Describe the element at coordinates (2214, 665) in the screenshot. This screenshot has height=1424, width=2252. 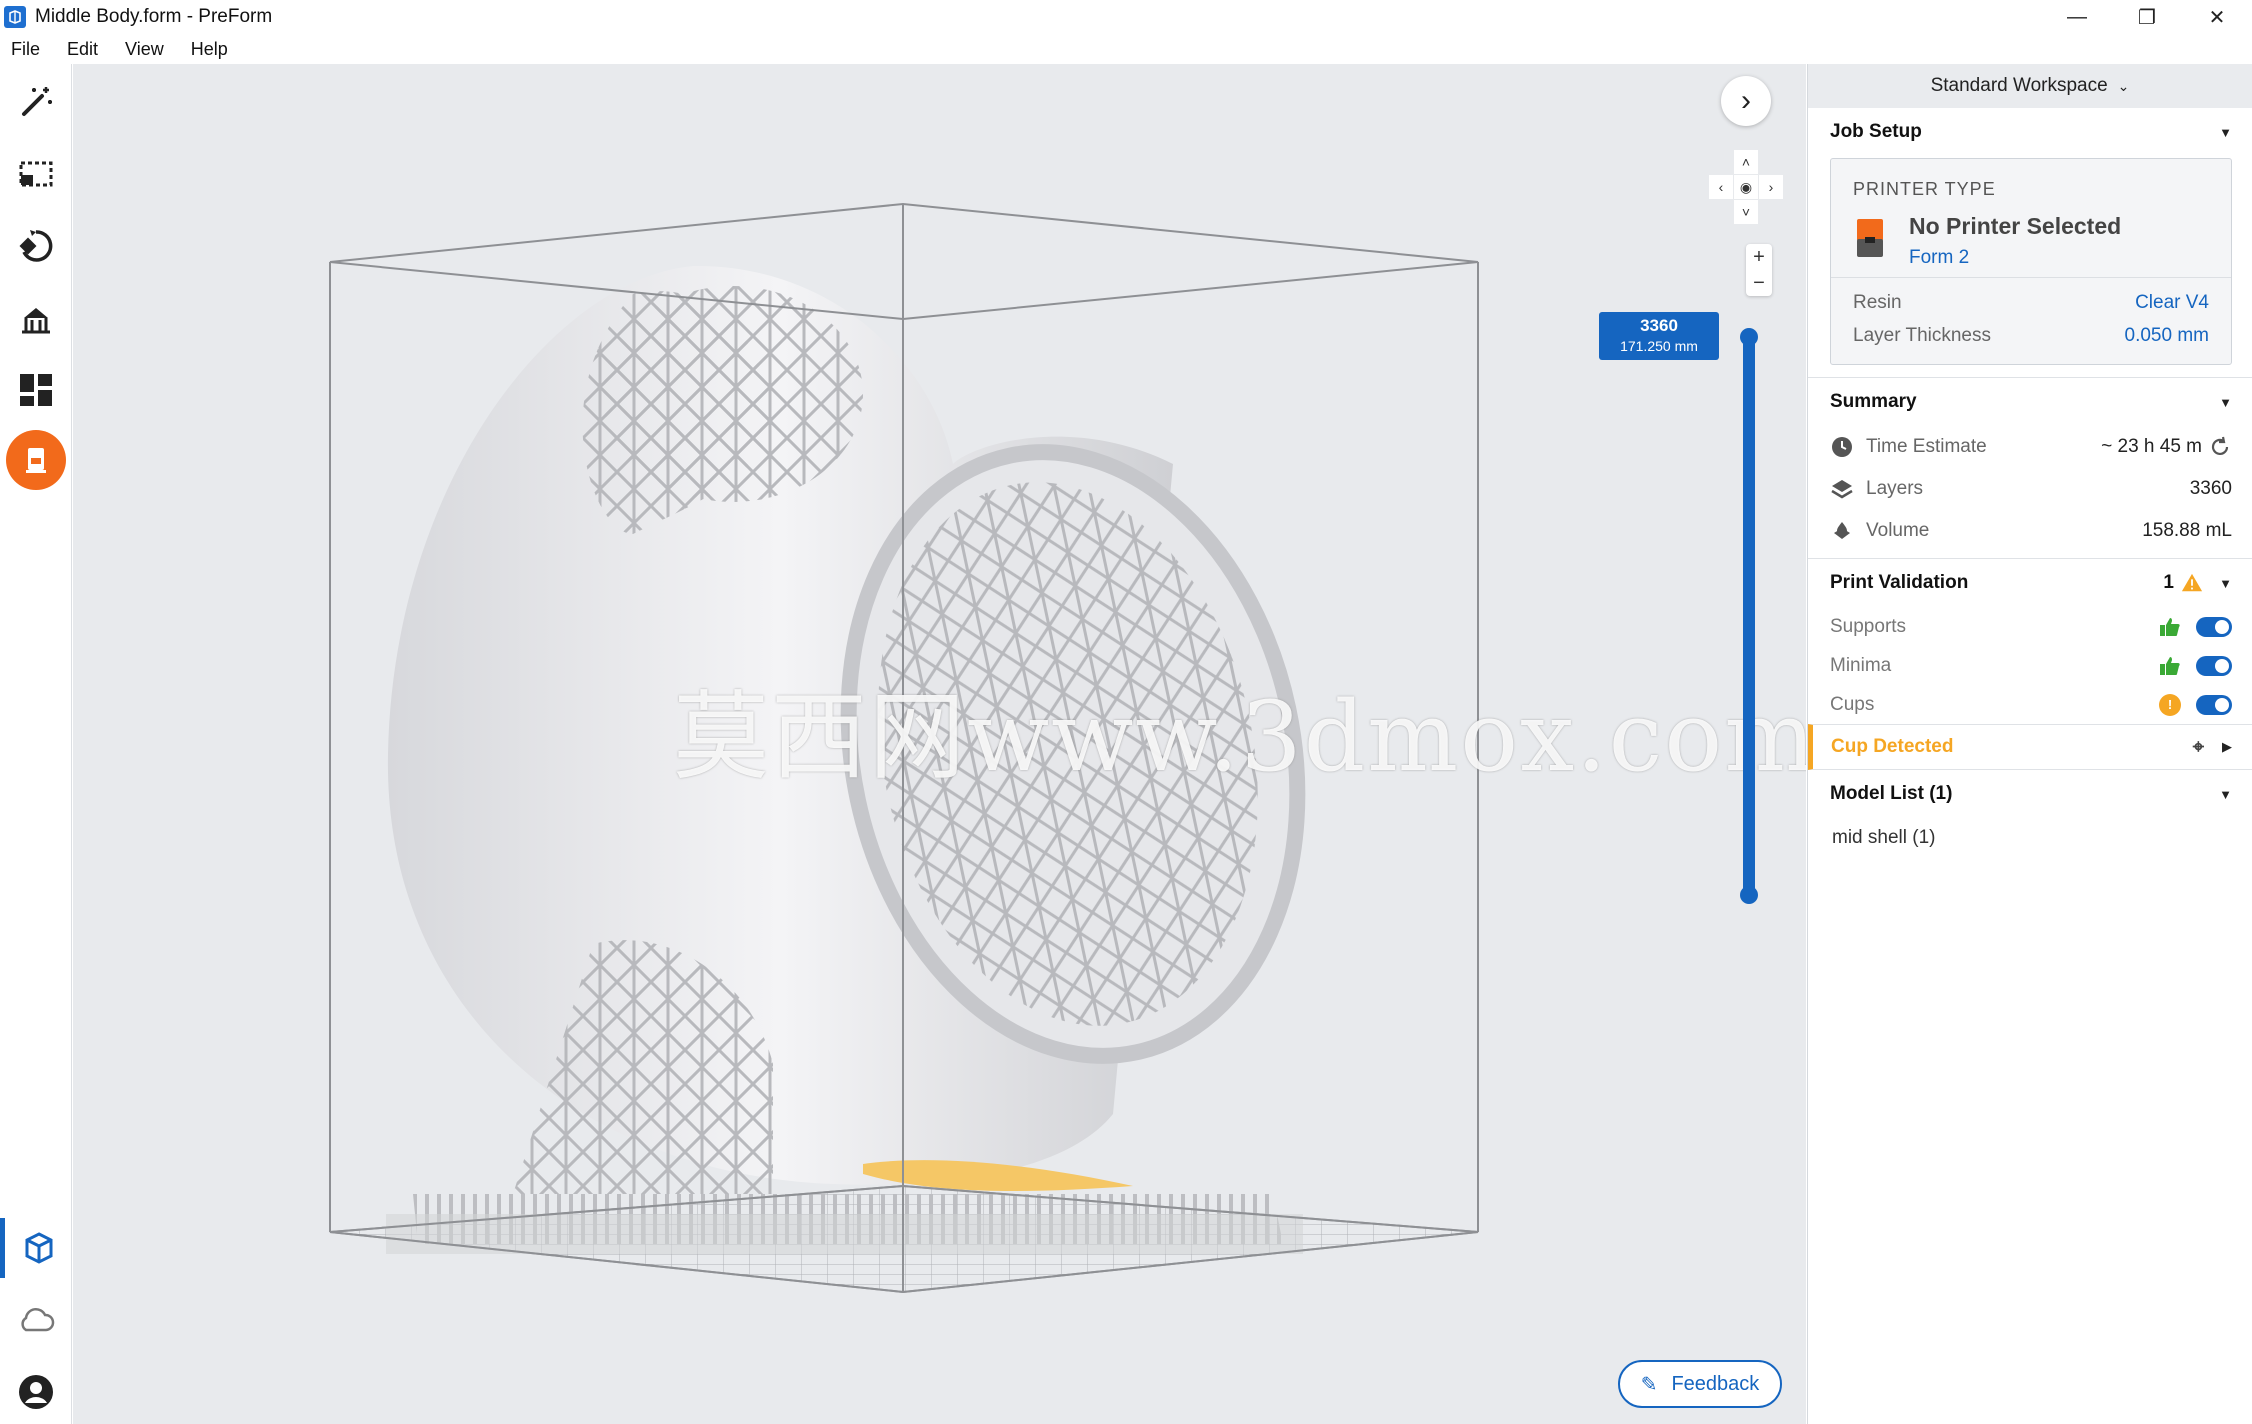
I see `minima-toggle` at that location.